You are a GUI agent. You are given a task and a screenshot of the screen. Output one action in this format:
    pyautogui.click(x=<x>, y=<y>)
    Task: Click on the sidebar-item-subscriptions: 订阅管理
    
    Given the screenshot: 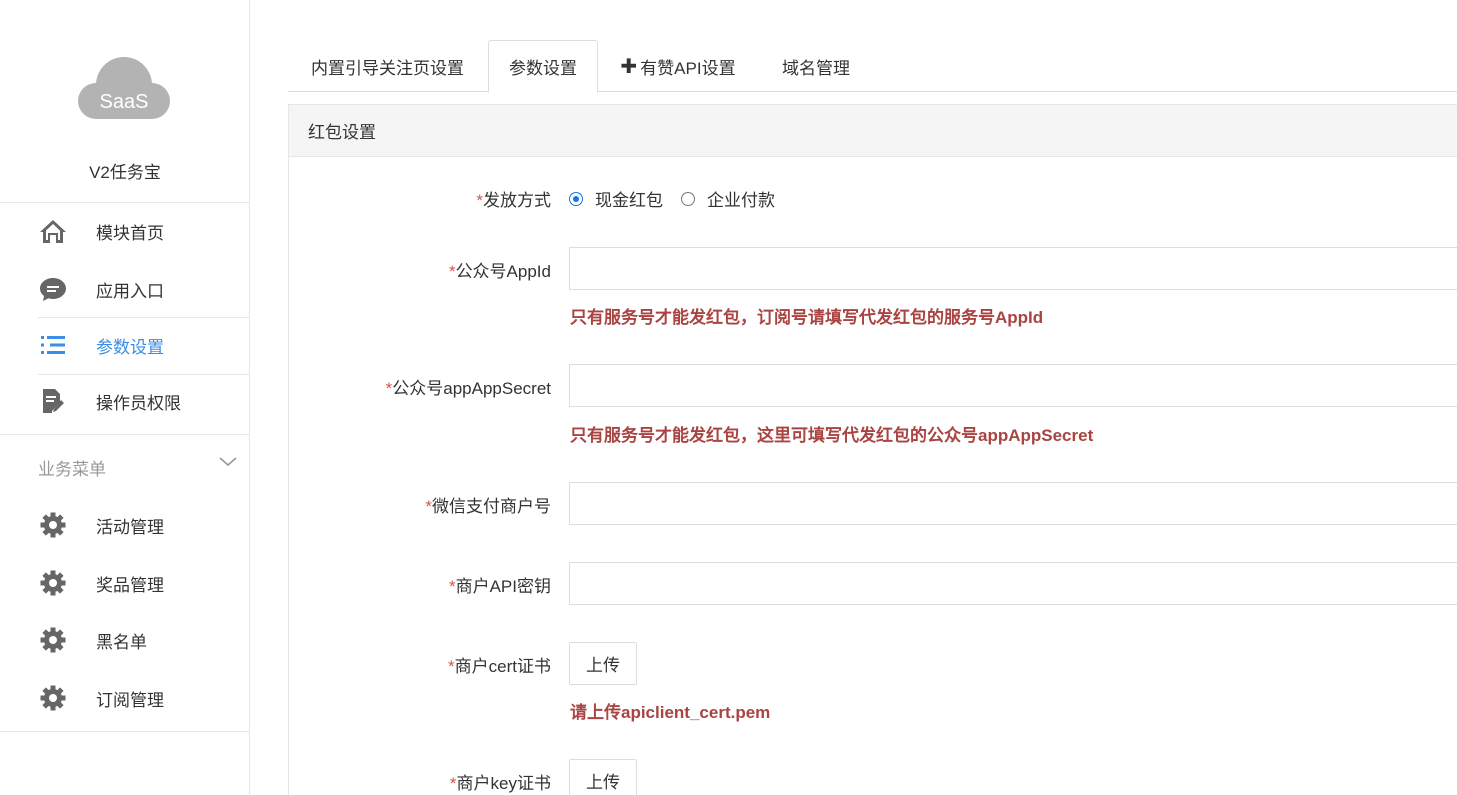 What is the action you would take?
    pyautogui.click(x=124, y=698)
    